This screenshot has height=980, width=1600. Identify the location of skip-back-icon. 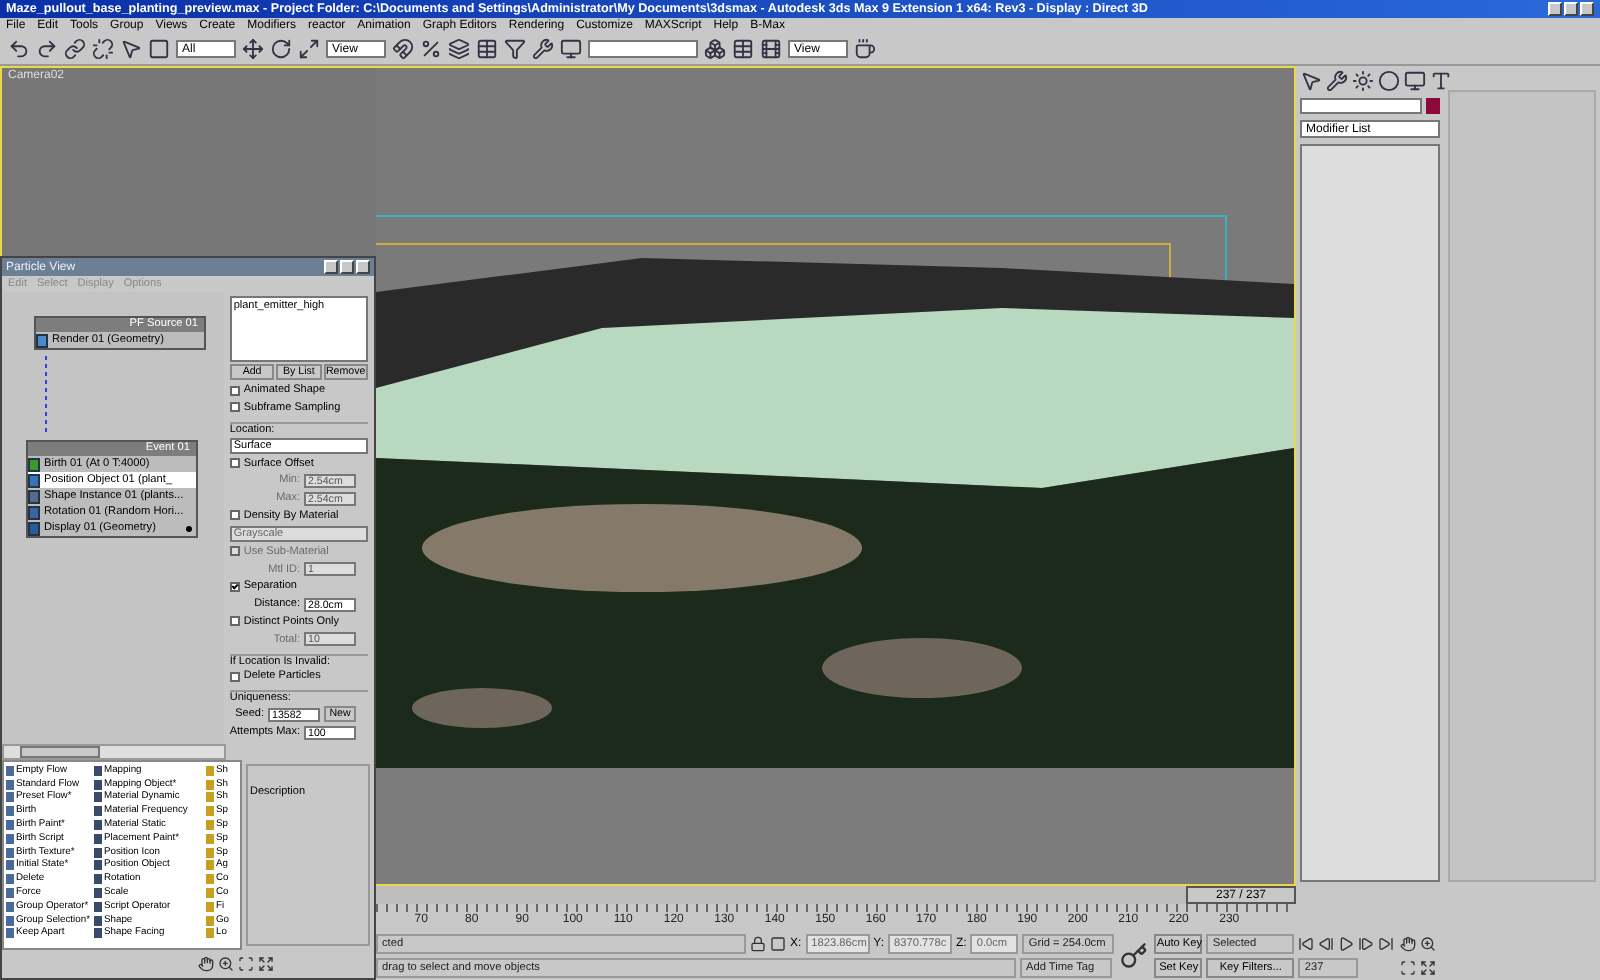
(1306, 943).